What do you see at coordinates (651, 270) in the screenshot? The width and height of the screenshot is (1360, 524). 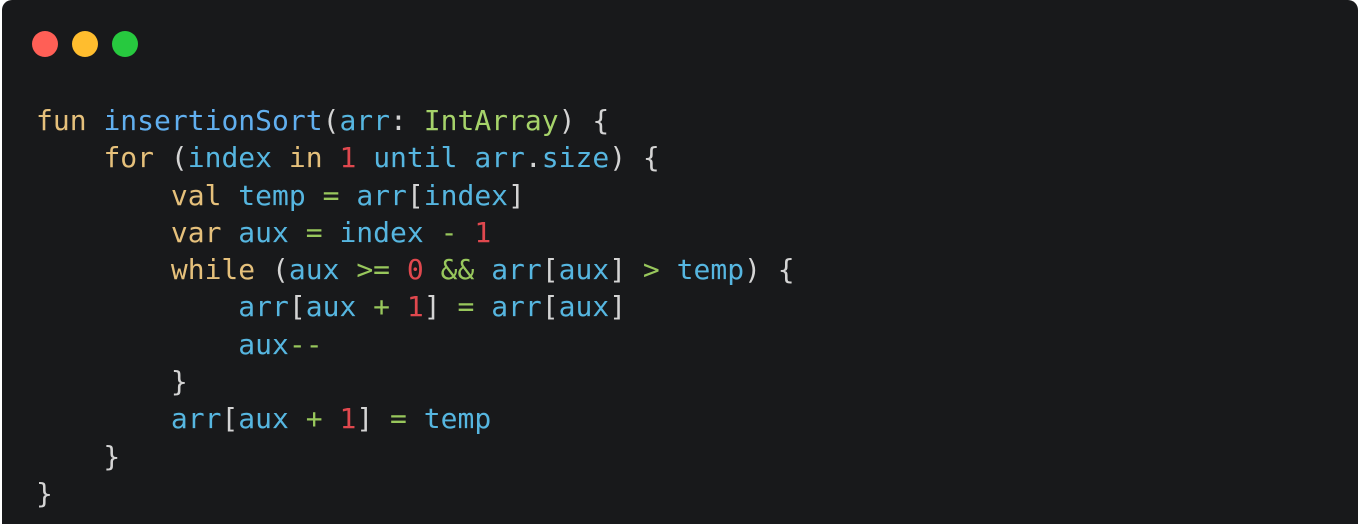 I see `code-token: >` at bounding box center [651, 270].